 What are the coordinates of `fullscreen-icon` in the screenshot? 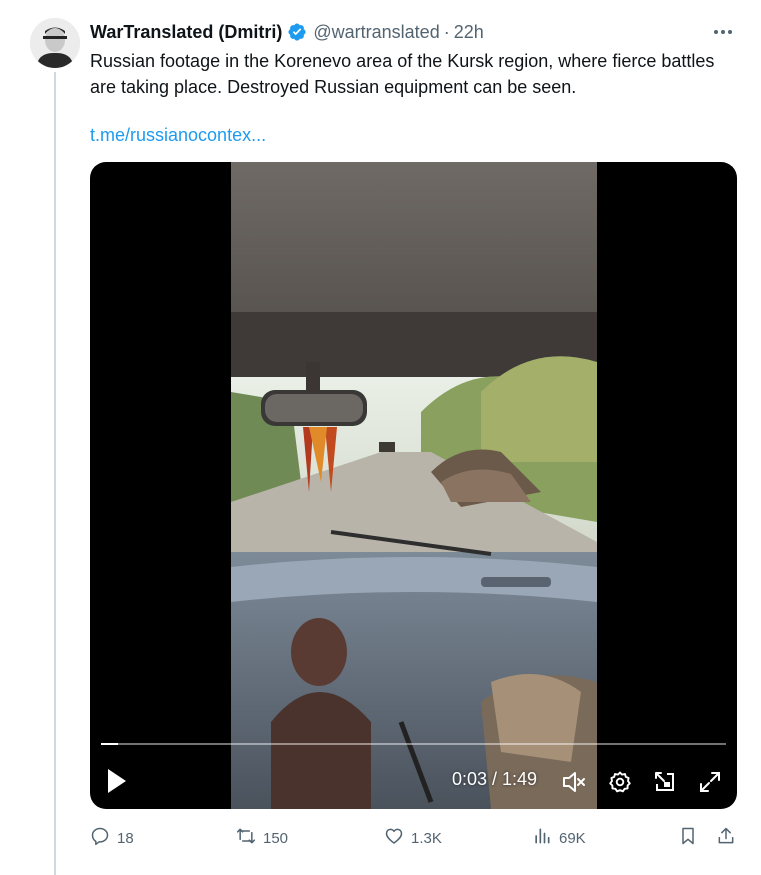 It's located at (710, 782).